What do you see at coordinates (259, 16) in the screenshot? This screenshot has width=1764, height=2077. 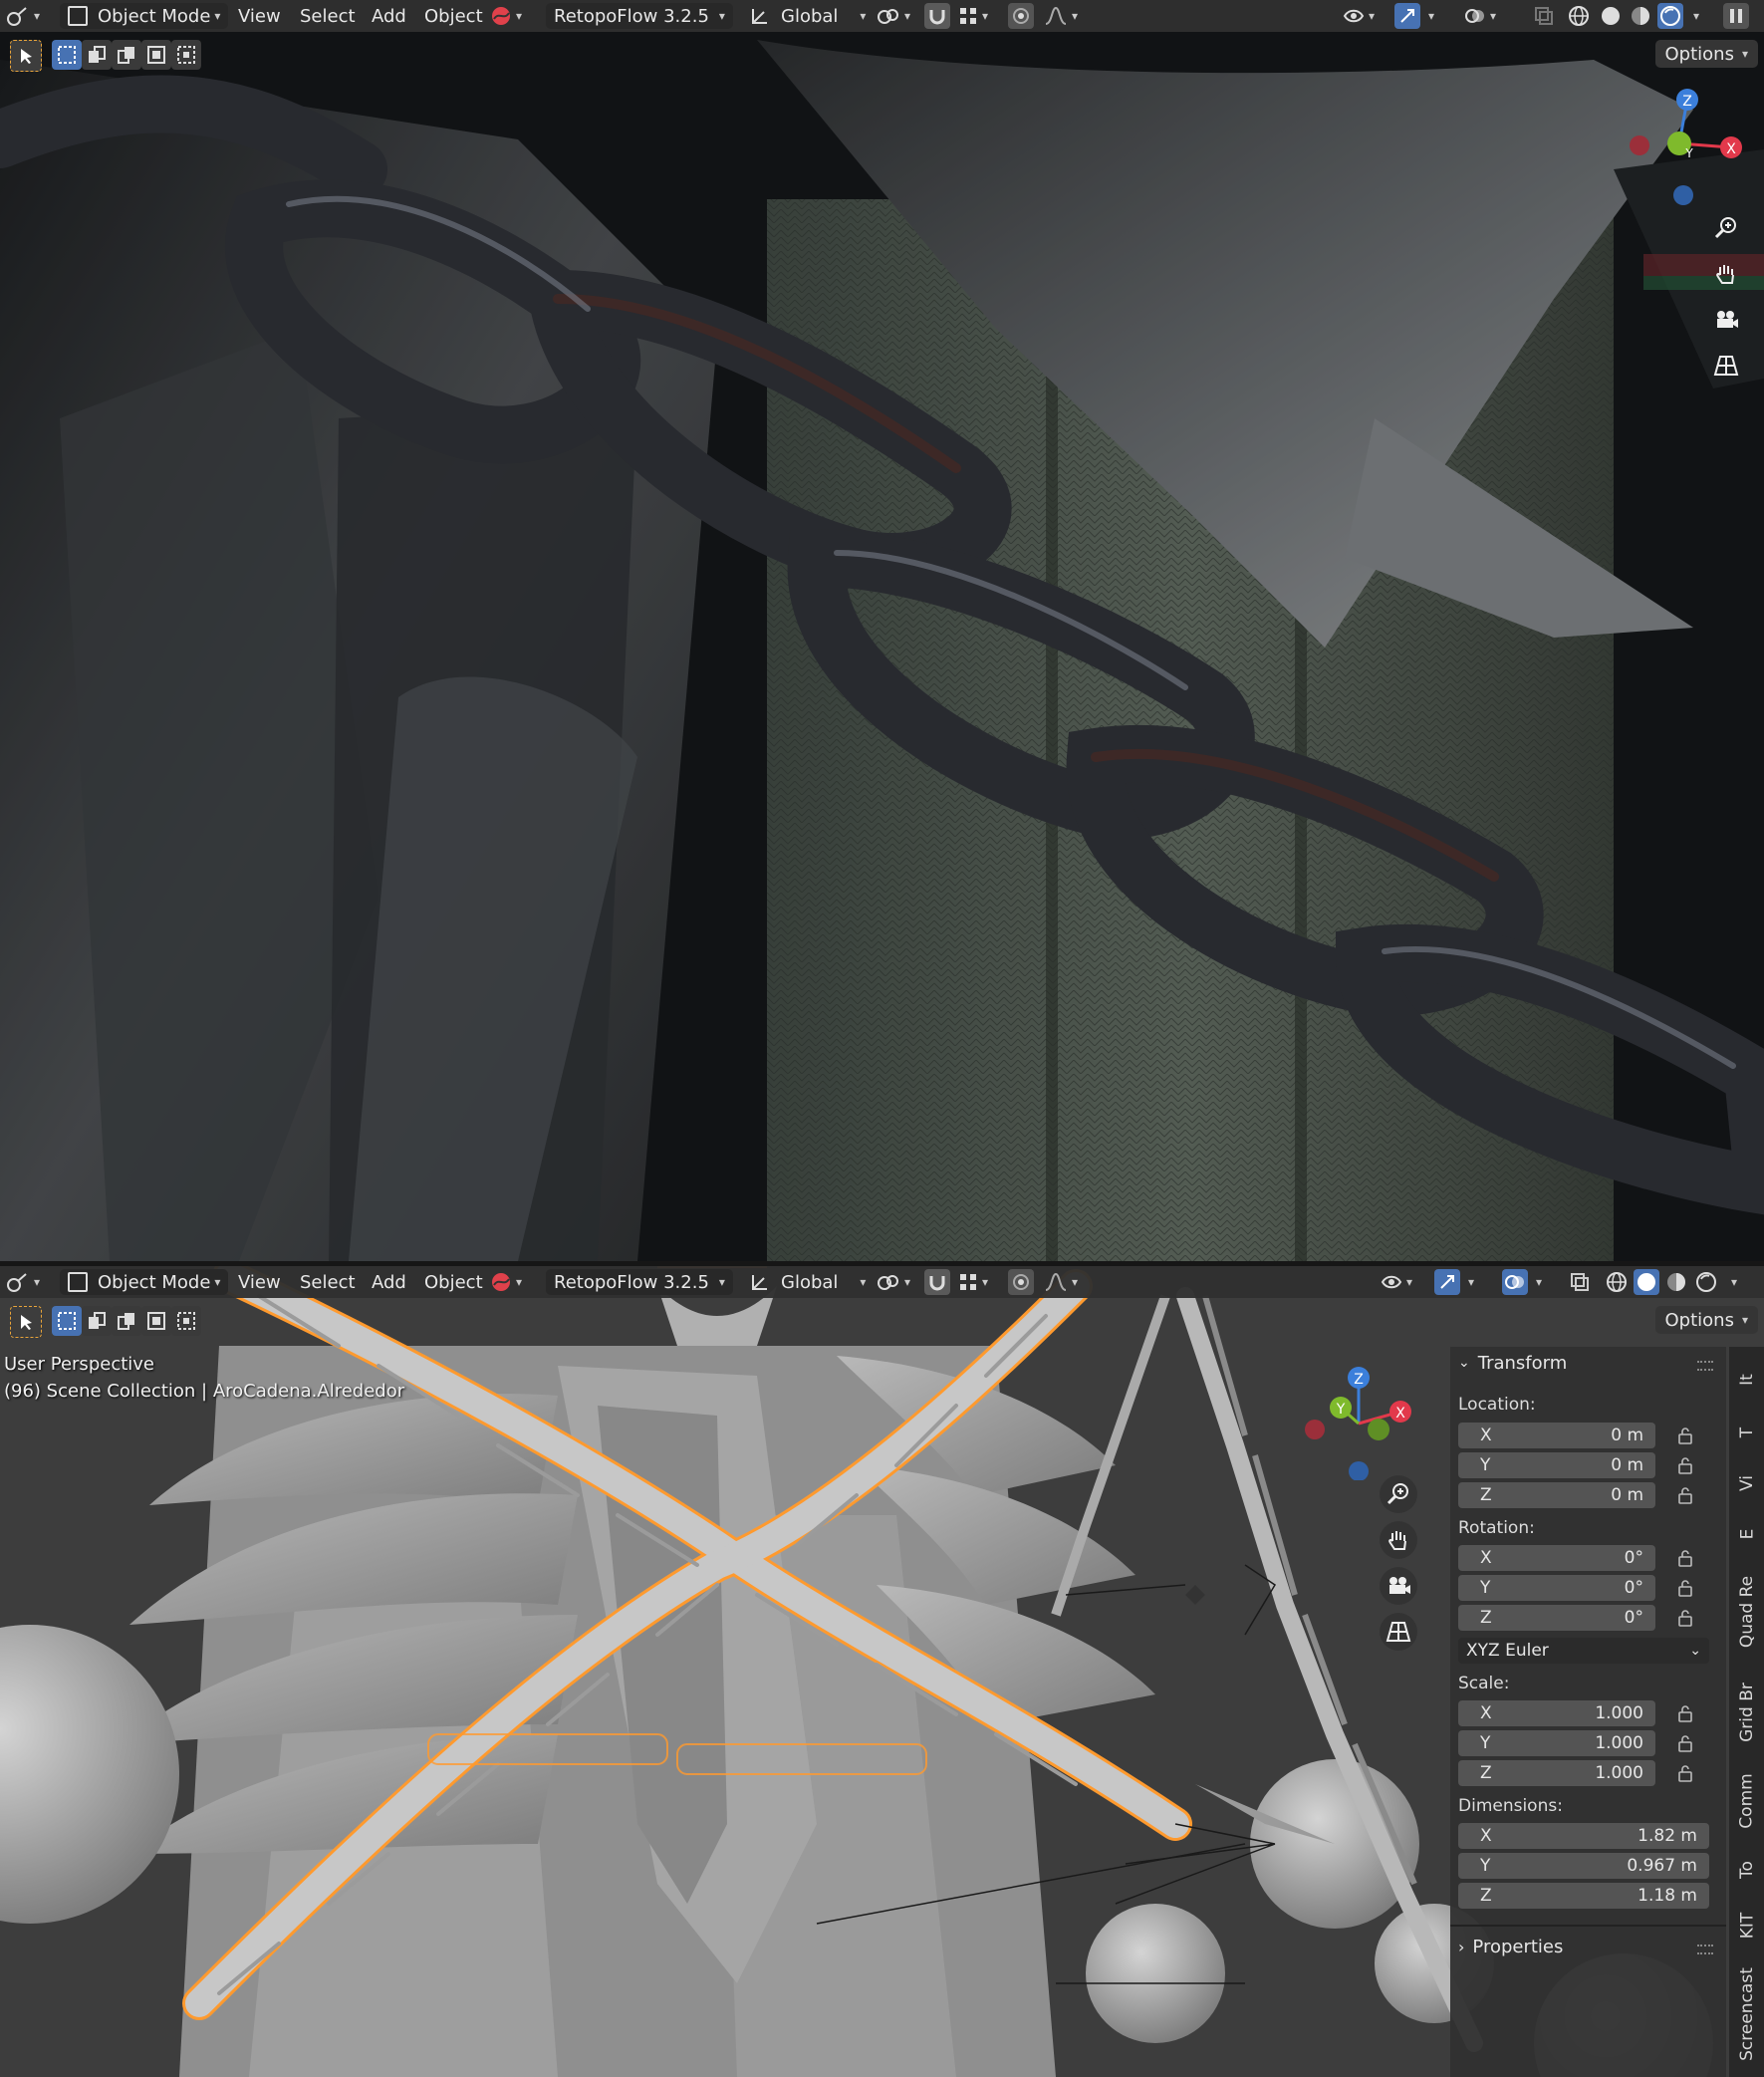 I see `menu-view: View` at bounding box center [259, 16].